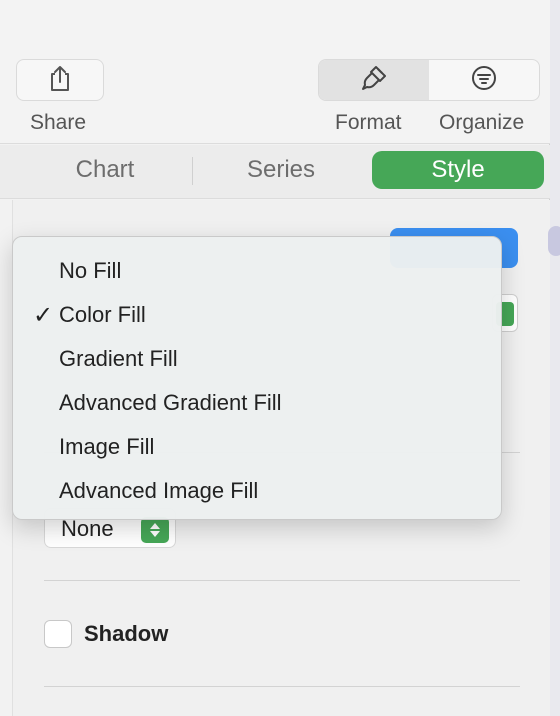 This screenshot has width=560, height=716. Describe the element at coordinates (155, 530) in the screenshot. I see `popup-stepper-icon` at that location.